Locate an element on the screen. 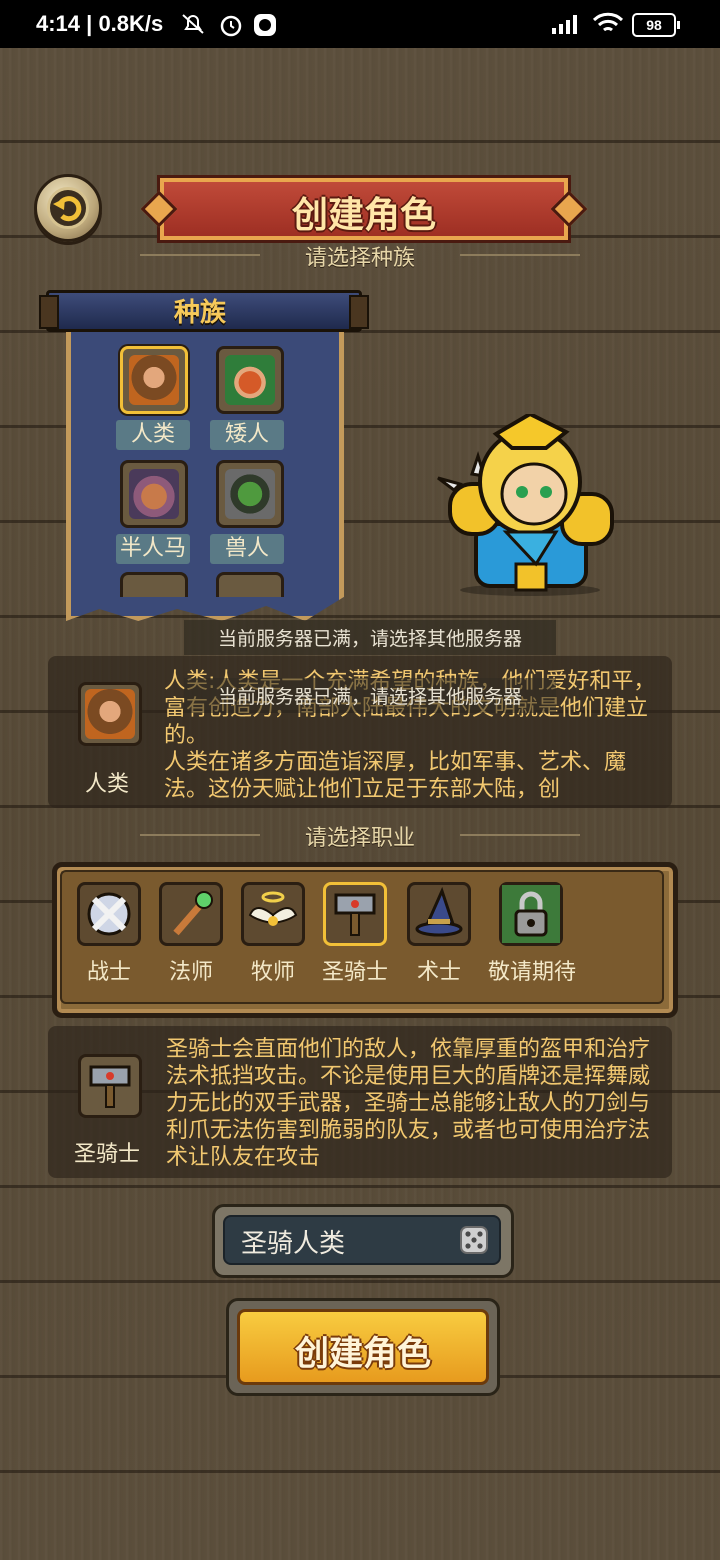 This screenshot has width=720, height=1560. locked-padlock-icon is located at coordinates (531, 914).